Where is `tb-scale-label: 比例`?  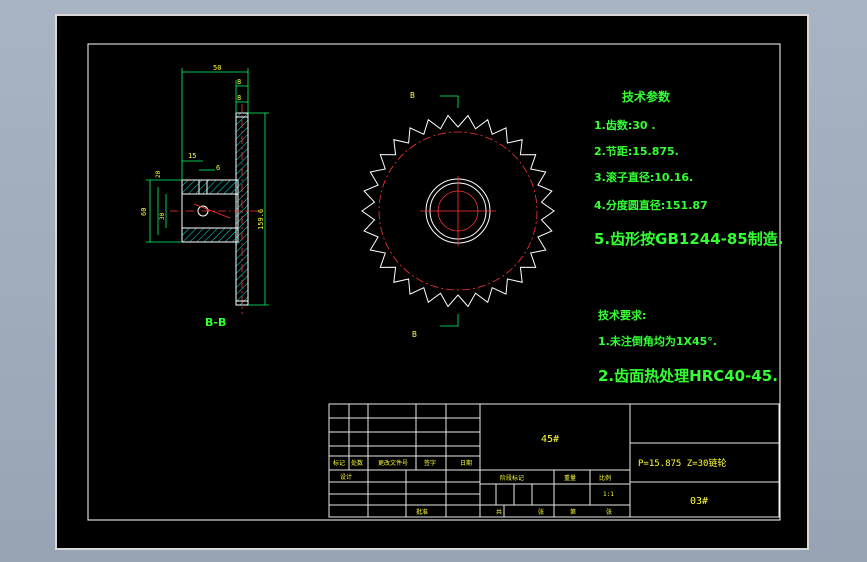
tb-scale-label: 比例 is located at coordinates (605, 478).